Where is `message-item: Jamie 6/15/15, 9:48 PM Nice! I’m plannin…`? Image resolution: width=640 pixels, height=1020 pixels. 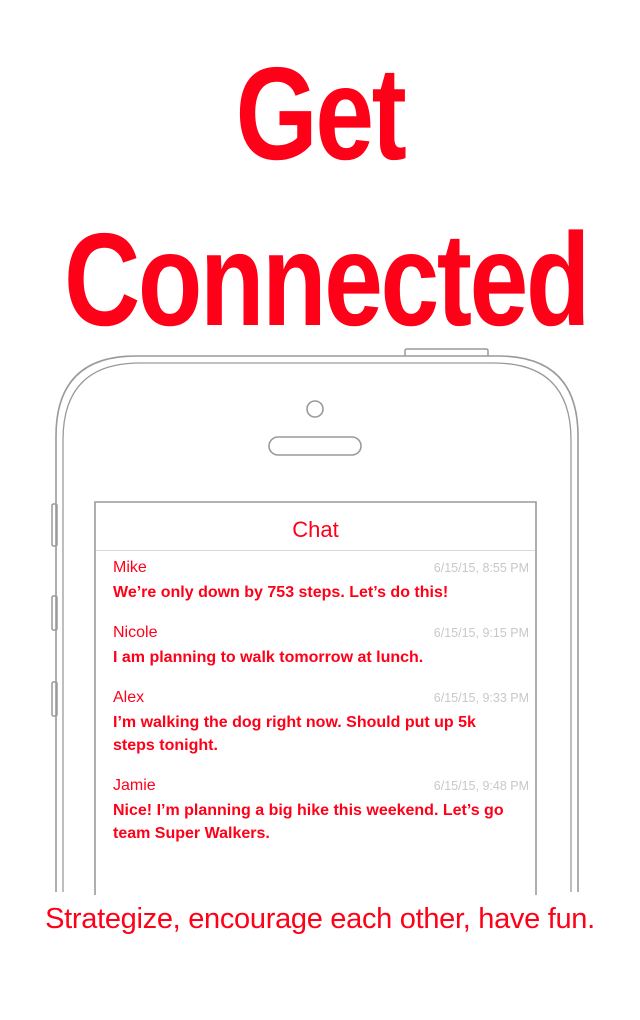 message-item: Jamie 6/15/15, 9:48 PM Nice! I’m plannin… is located at coordinates (321, 811).